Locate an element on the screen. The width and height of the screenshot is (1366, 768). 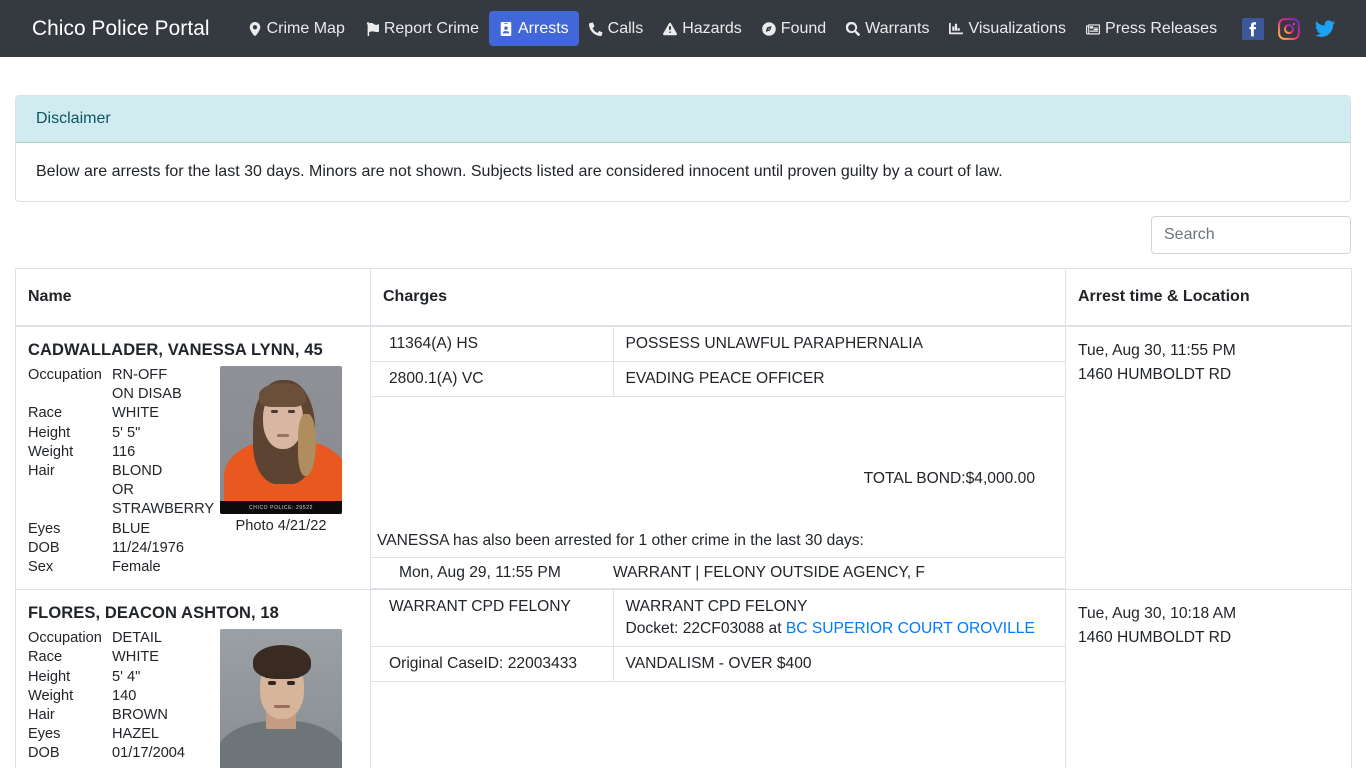
charge-description: POSSESS UNLAWFUL PARAPHERNALIA is located at coordinates (839, 344).